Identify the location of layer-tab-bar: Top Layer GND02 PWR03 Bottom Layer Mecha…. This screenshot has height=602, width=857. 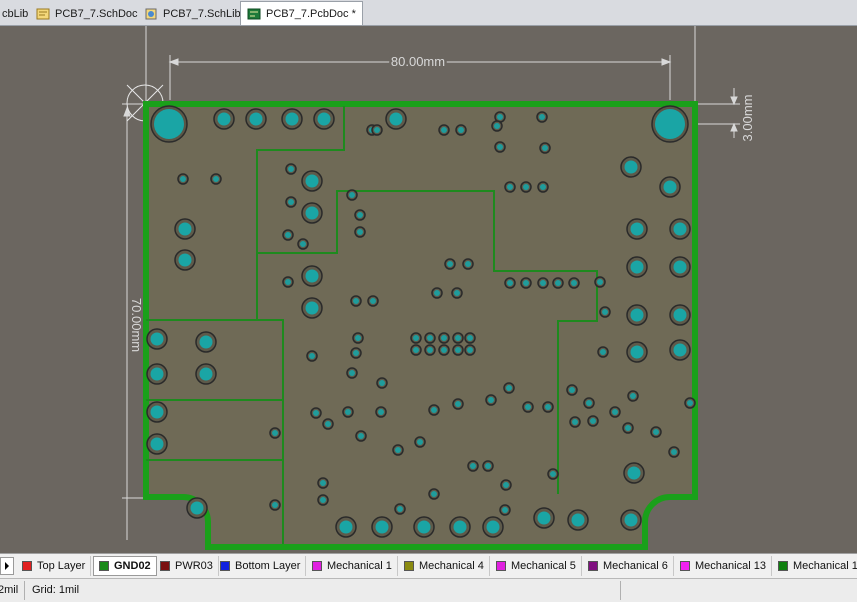
(428, 565).